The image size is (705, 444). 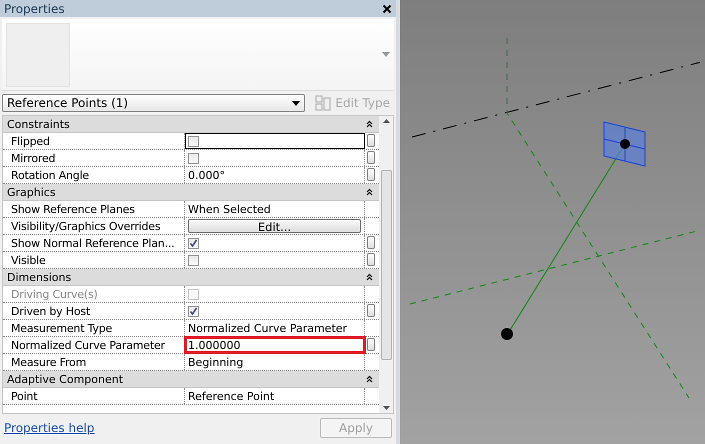 I want to click on property-value: Reference Point, so click(x=231, y=396).